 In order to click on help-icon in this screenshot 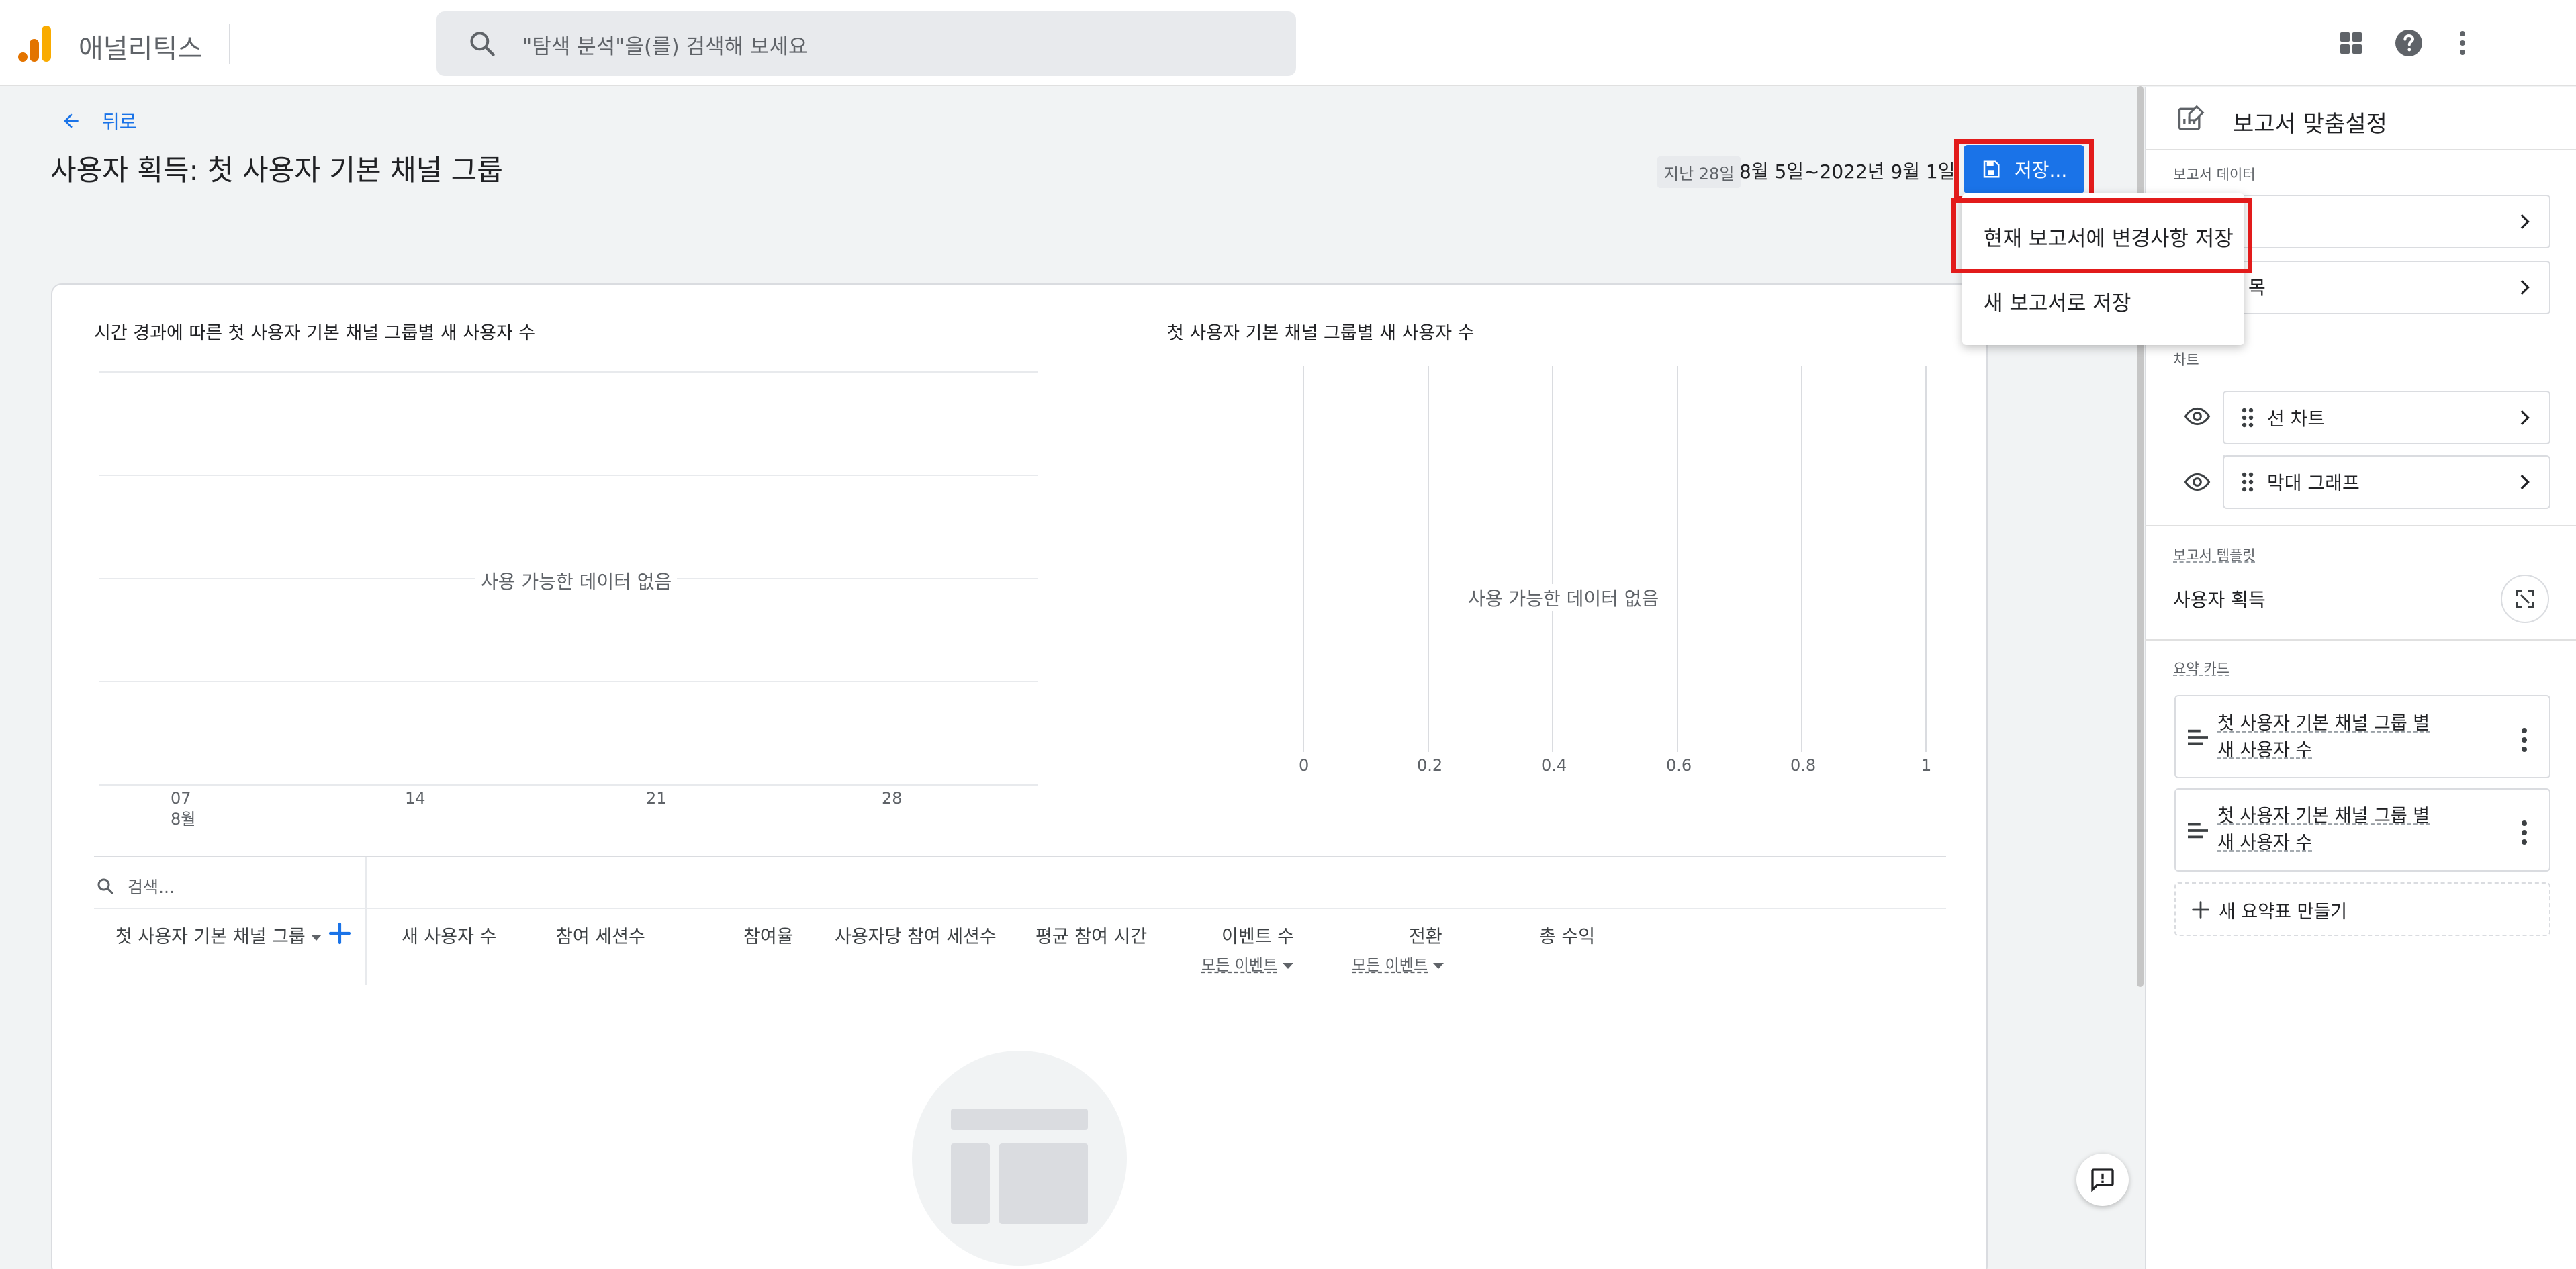, I will do `click(2409, 43)`.